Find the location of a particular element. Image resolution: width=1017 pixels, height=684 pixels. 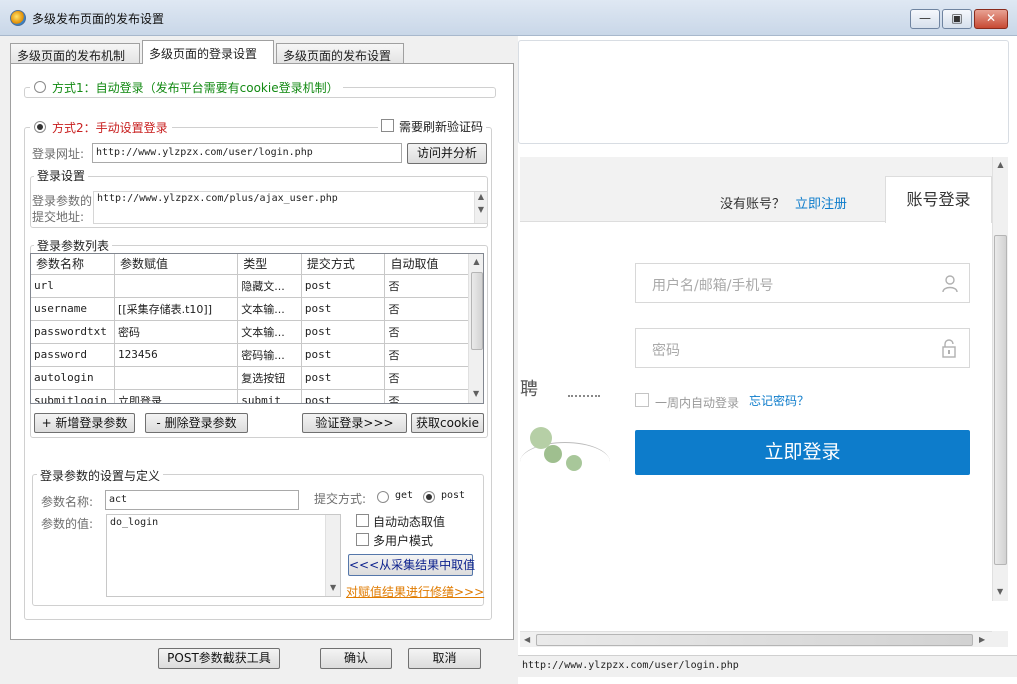

close-button: ✕ is located at coordinates (991, 19).